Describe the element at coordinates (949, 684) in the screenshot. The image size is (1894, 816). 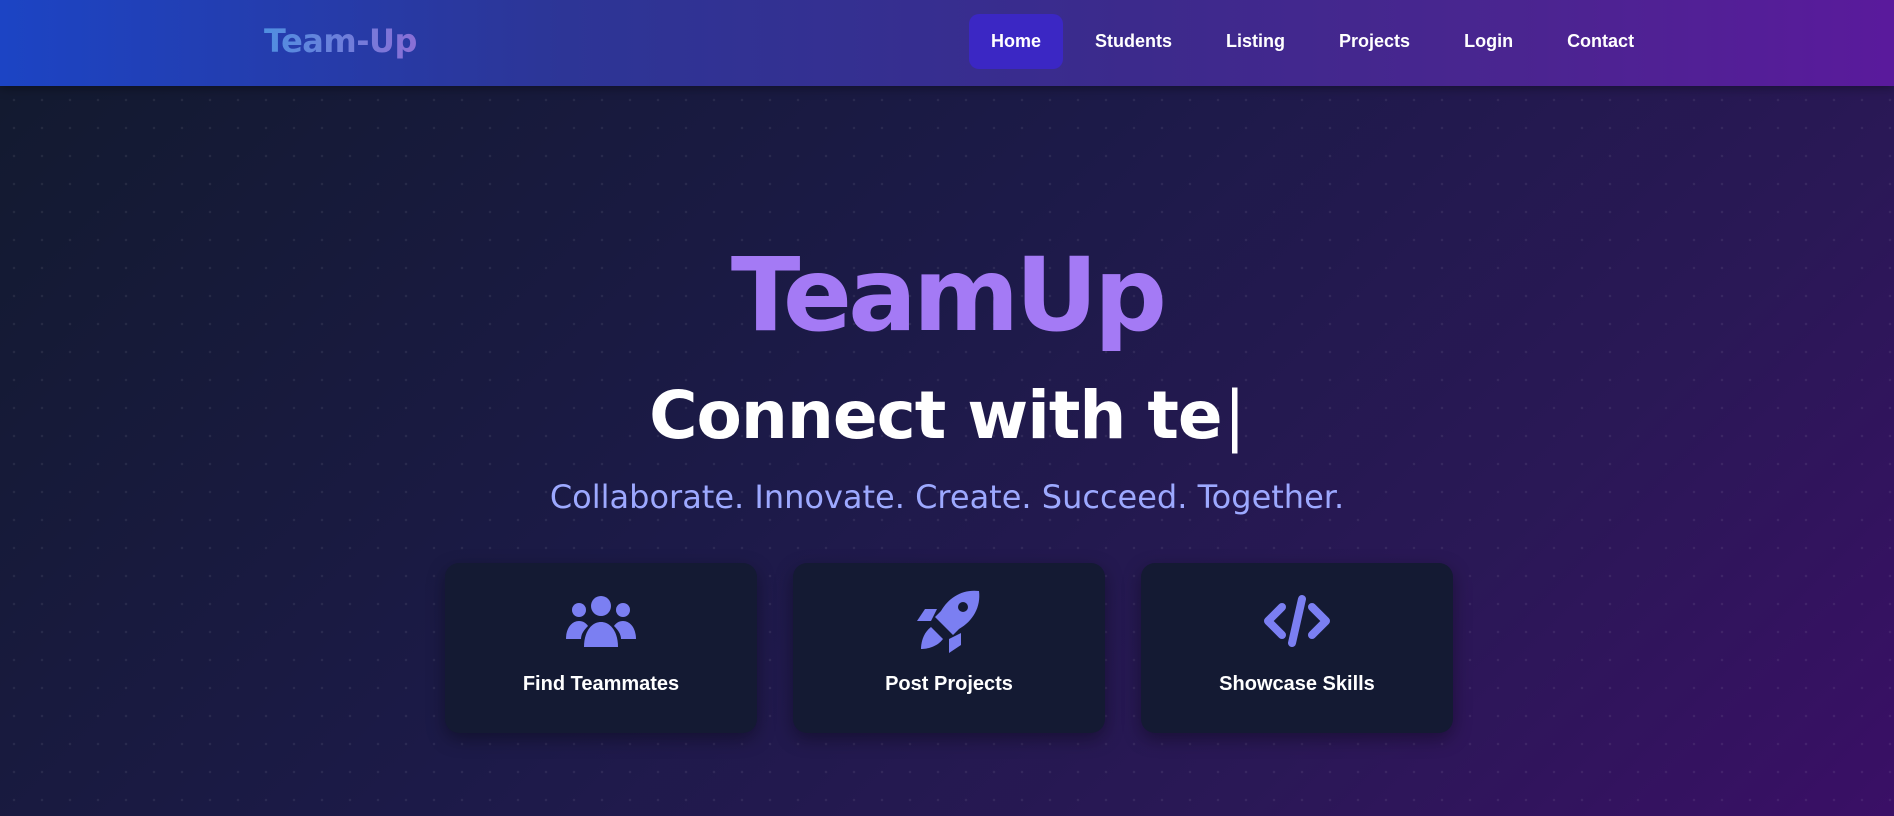
I see `feature-label: Post Projects` at that location.